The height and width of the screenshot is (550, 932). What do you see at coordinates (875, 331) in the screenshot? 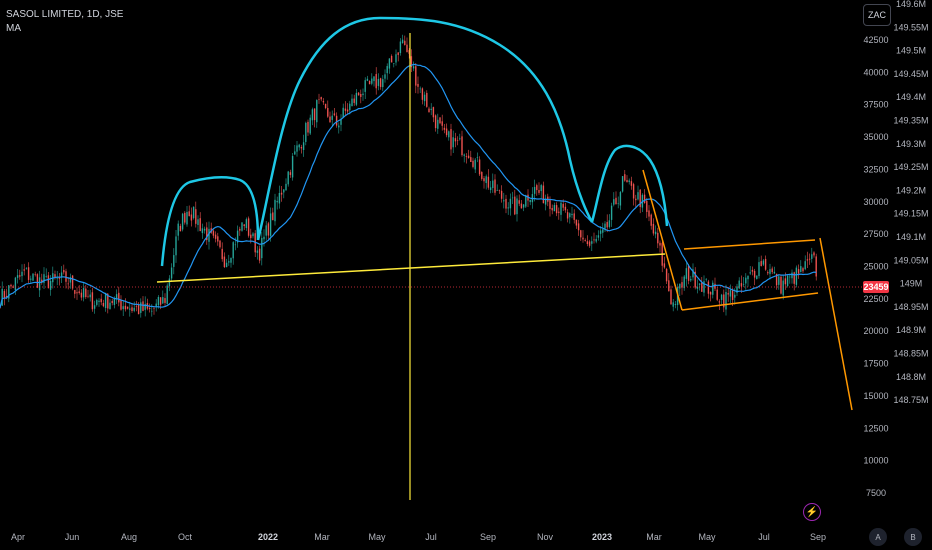
I see `price-tick-label: 20000` at bounding box center [875, 331].